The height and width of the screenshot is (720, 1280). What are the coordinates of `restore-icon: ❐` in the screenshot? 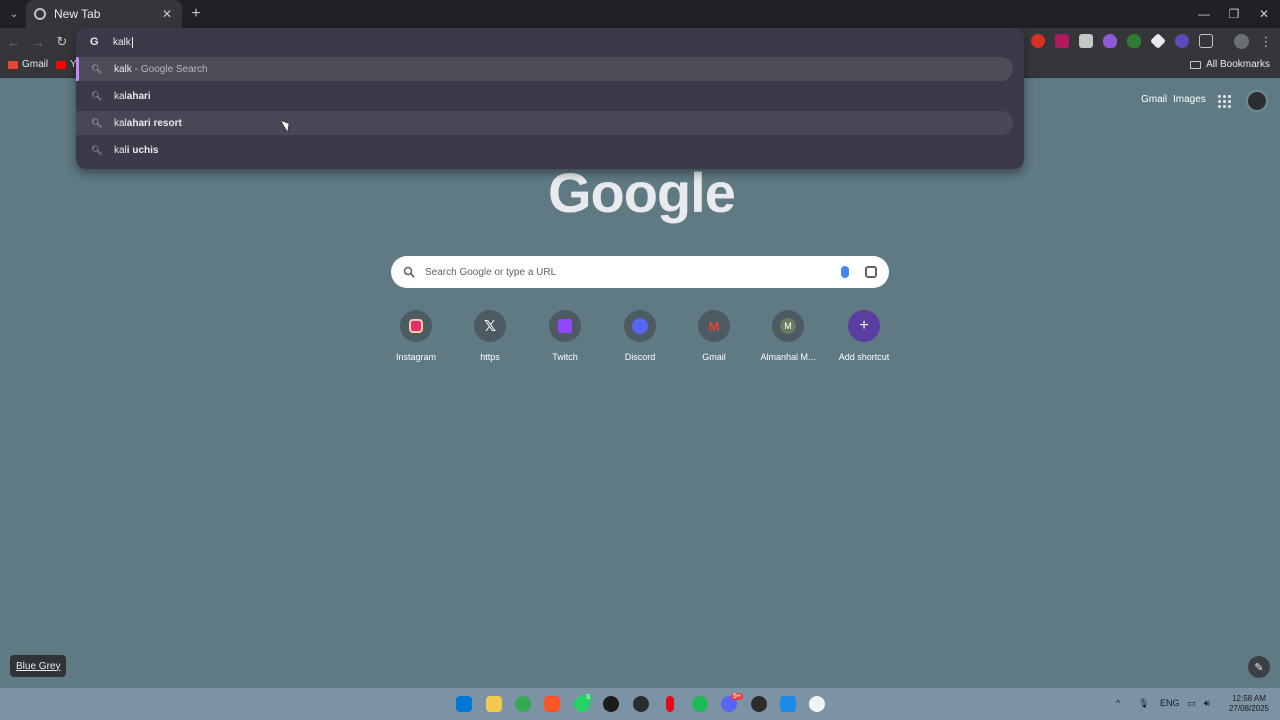 It's located at (1234, 14).